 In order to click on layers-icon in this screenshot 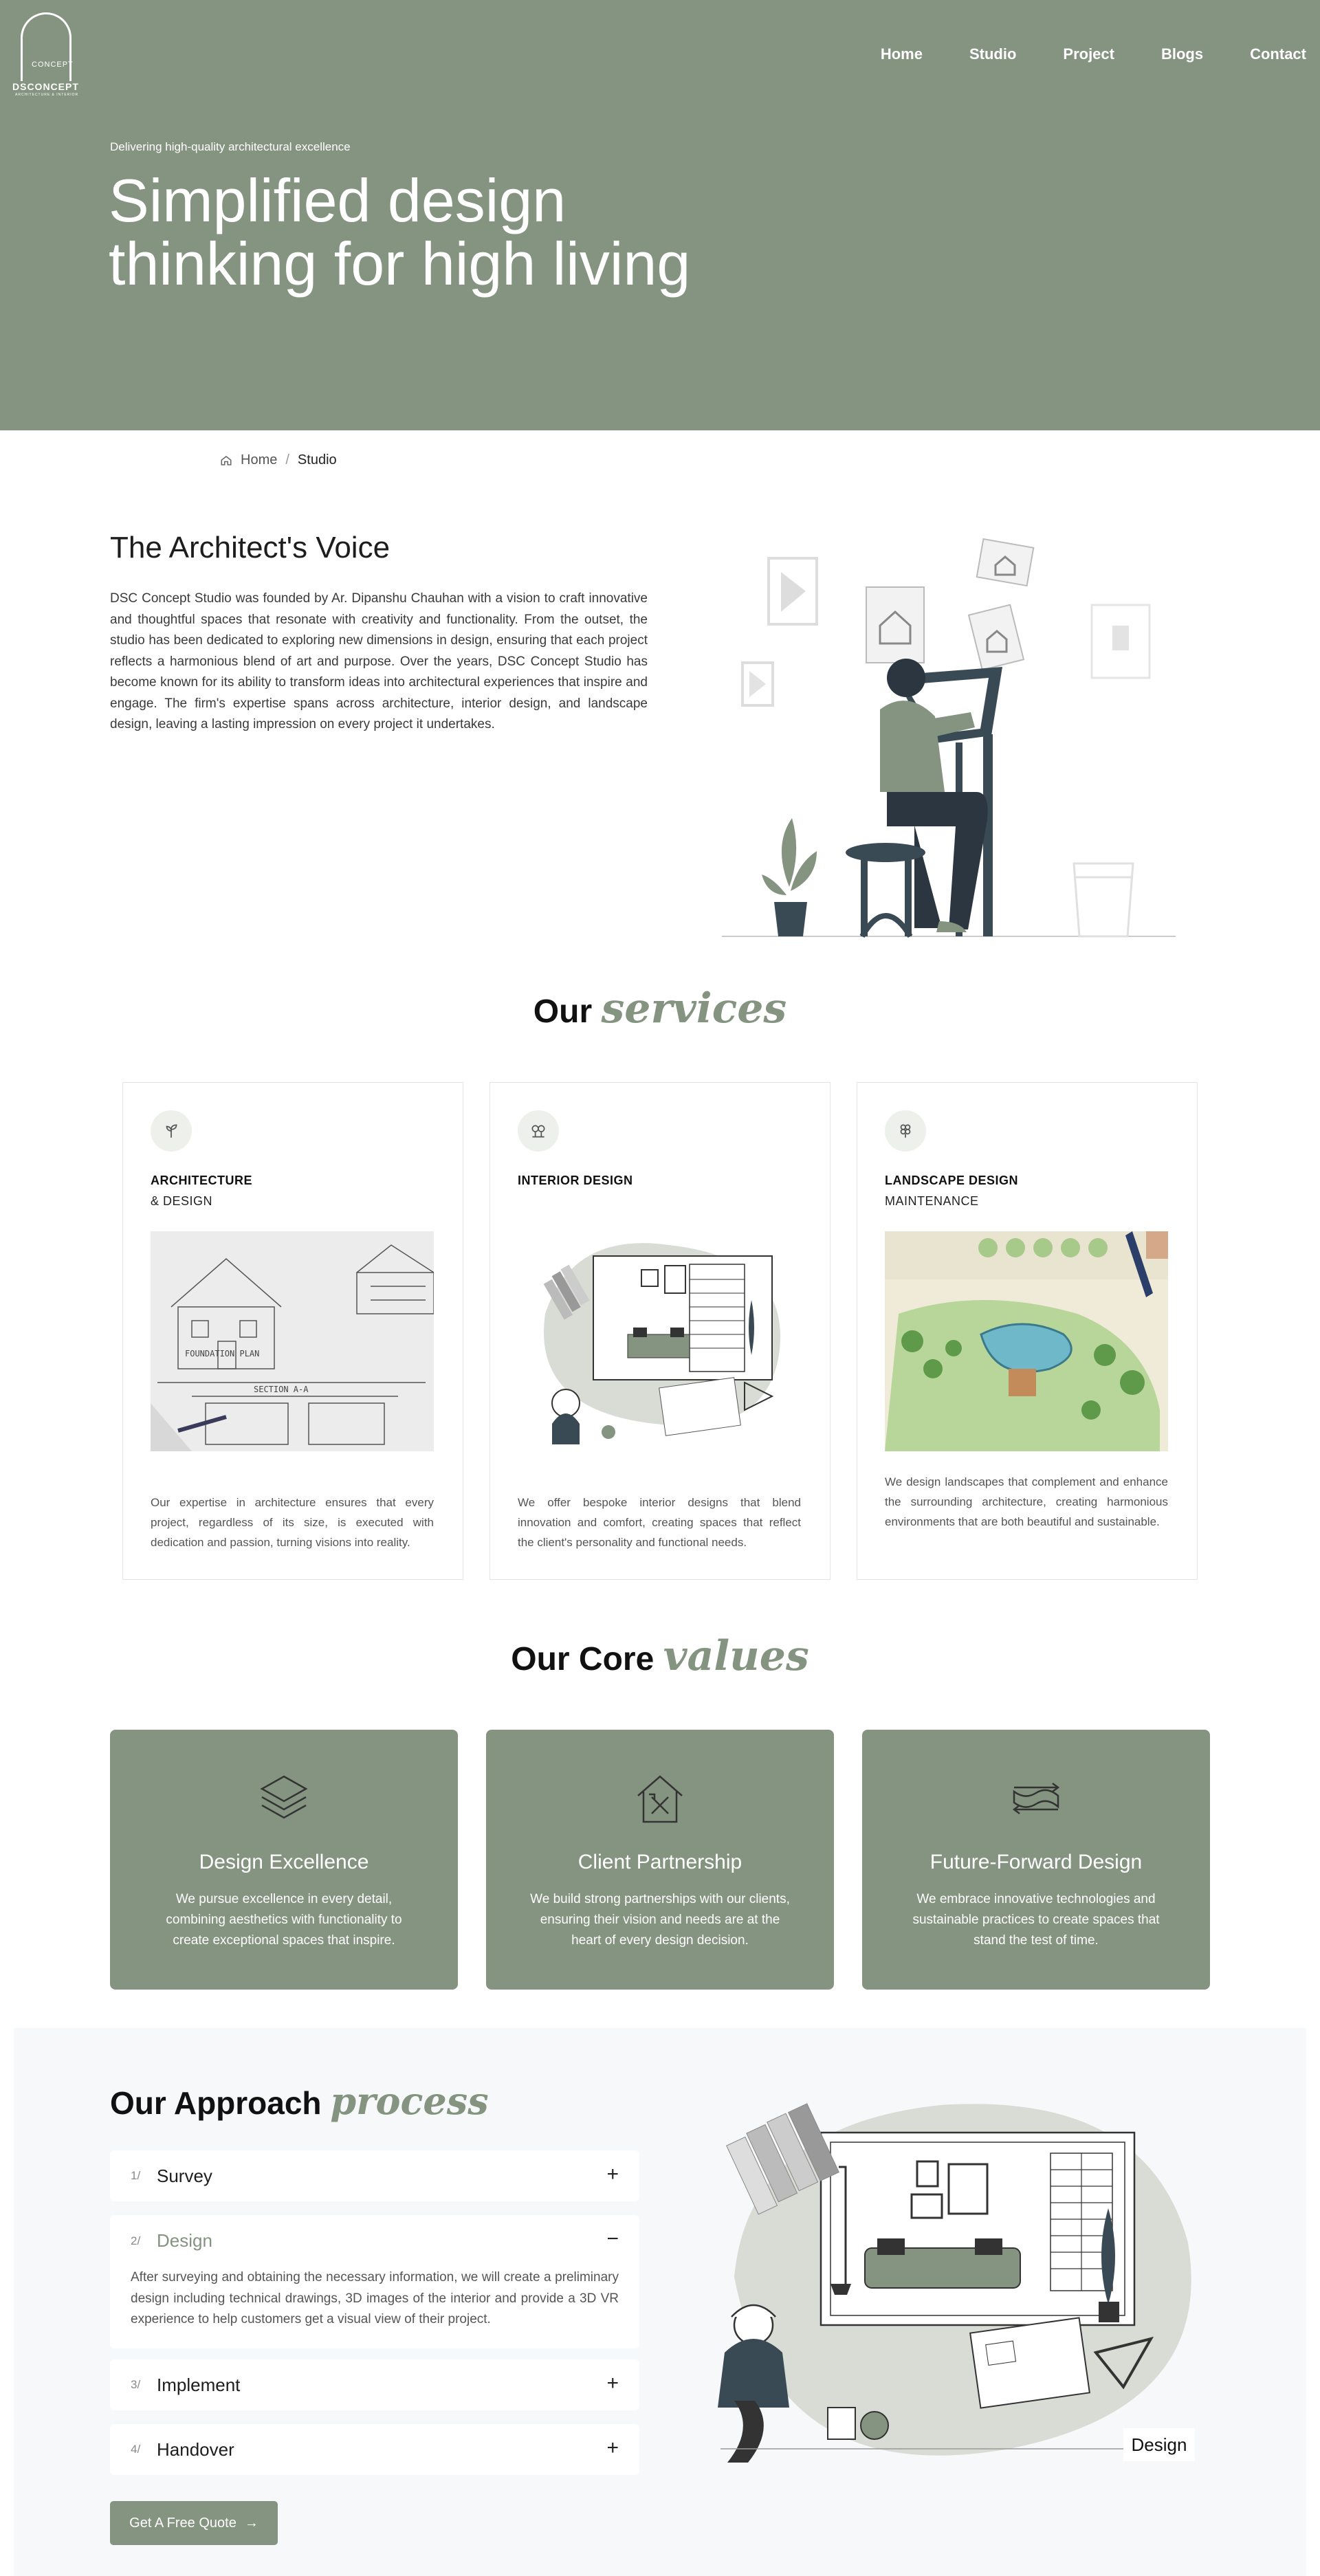, I will do `click(284, 1797)`.